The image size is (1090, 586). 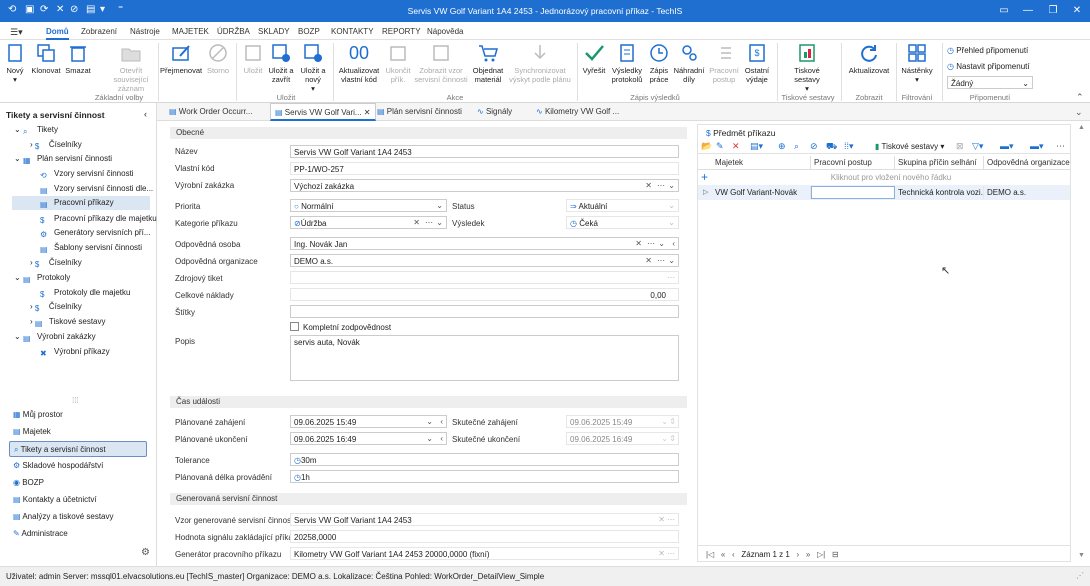 I want to click on app-menu-icon: ☰▾, so click(x=16, y=32).